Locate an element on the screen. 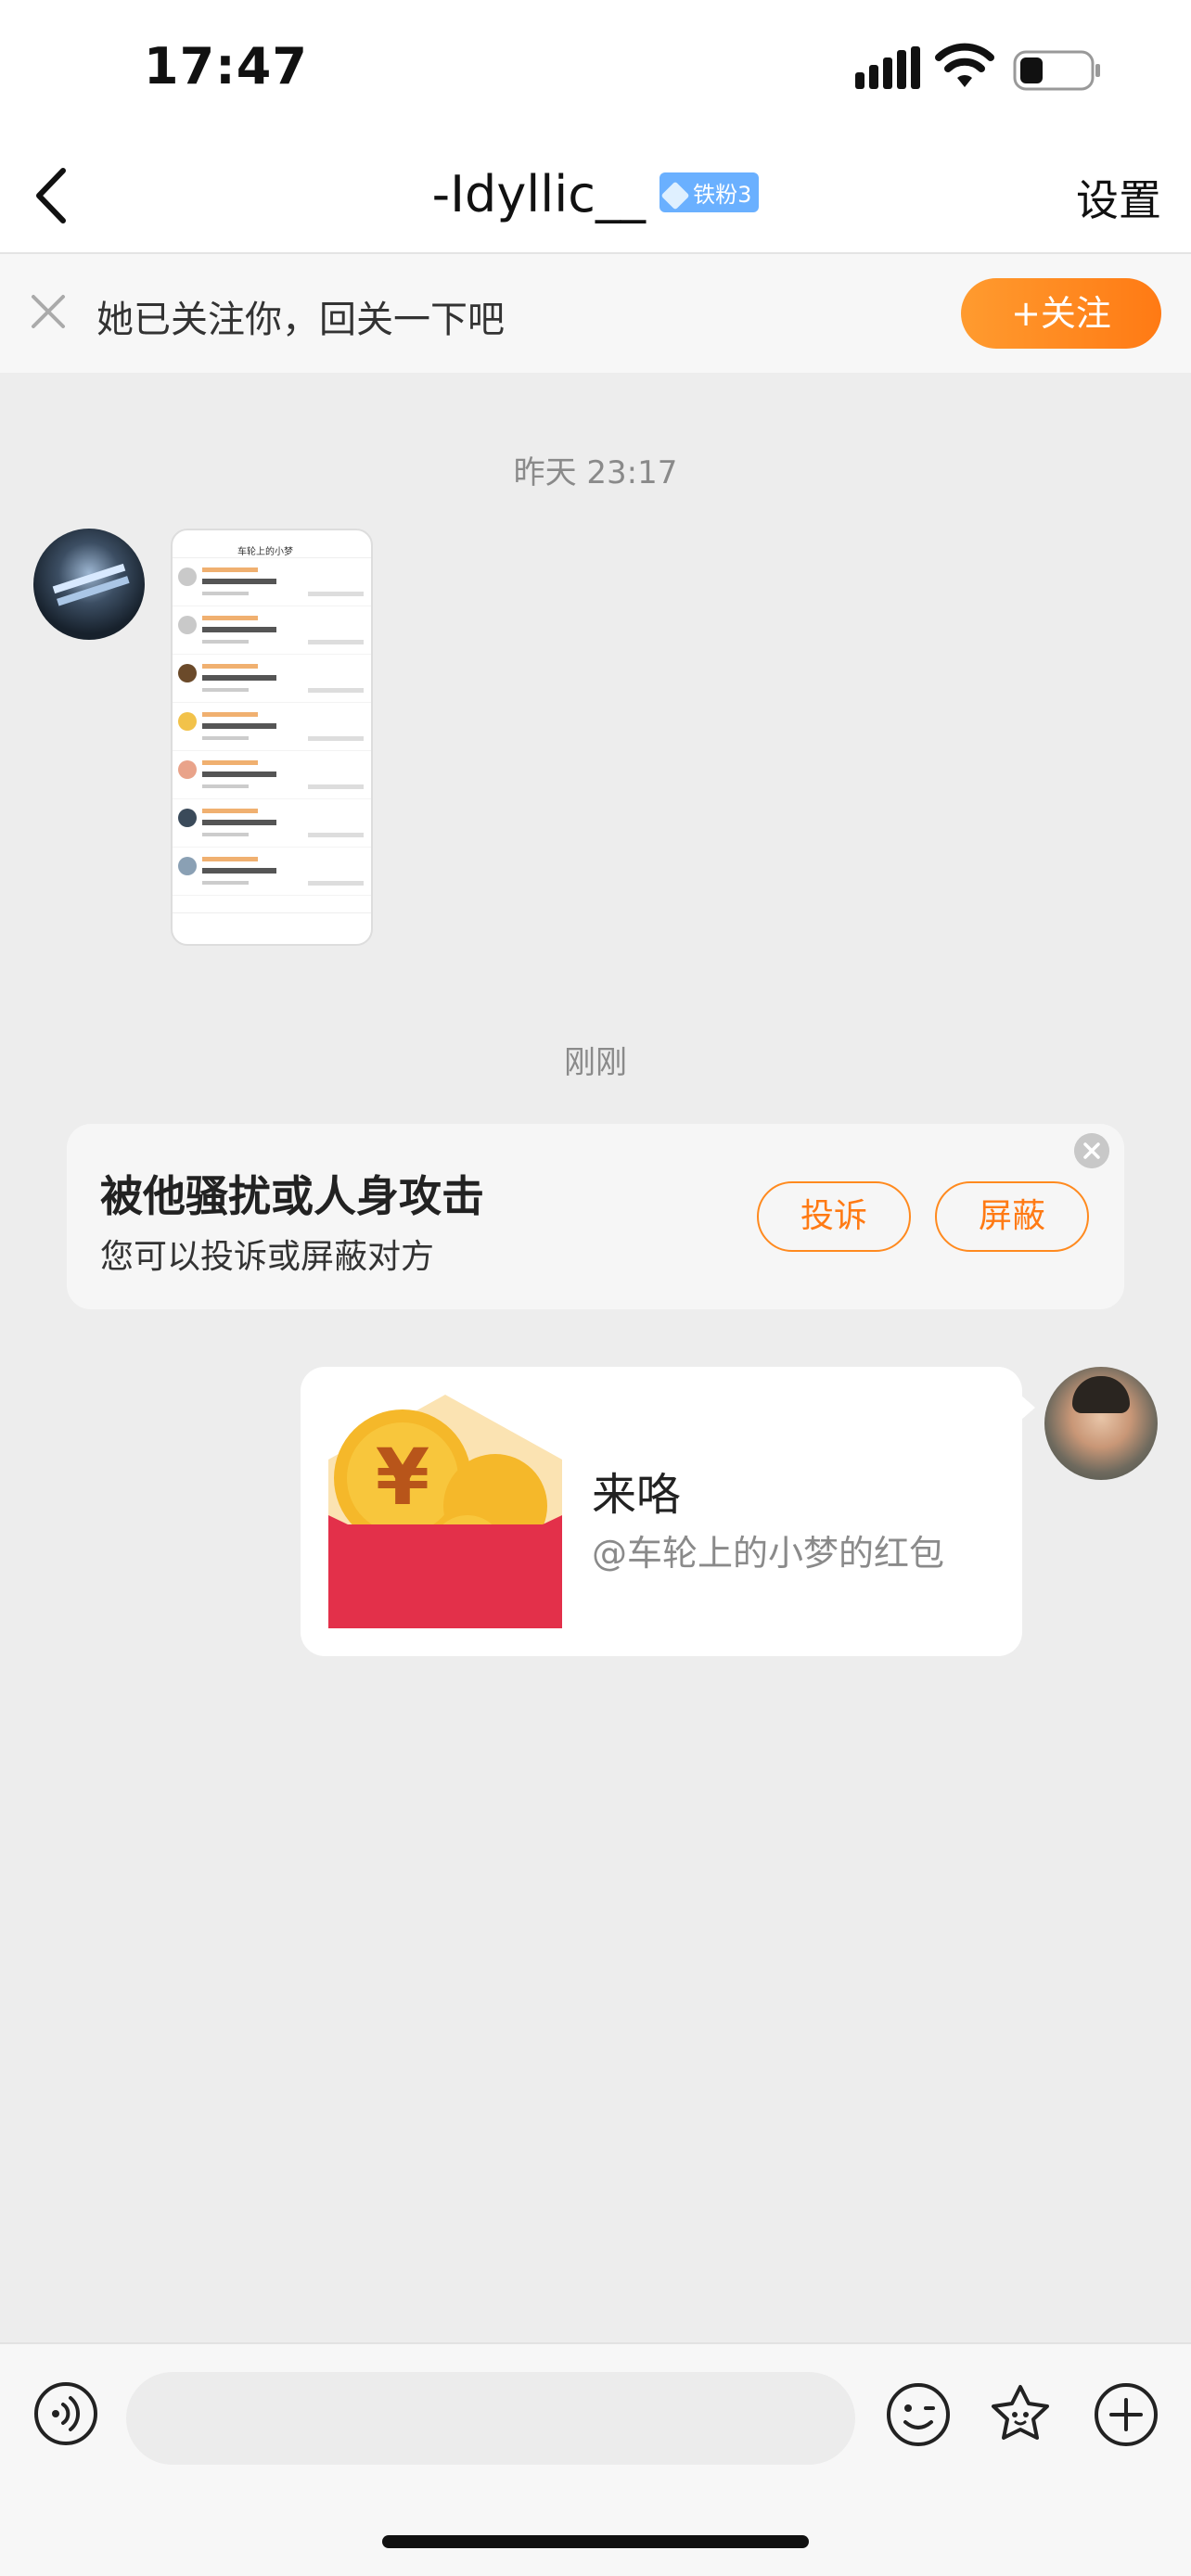  report-card-title: 被他骚扰或人身攻击 is located at coordinates (292, 1196).